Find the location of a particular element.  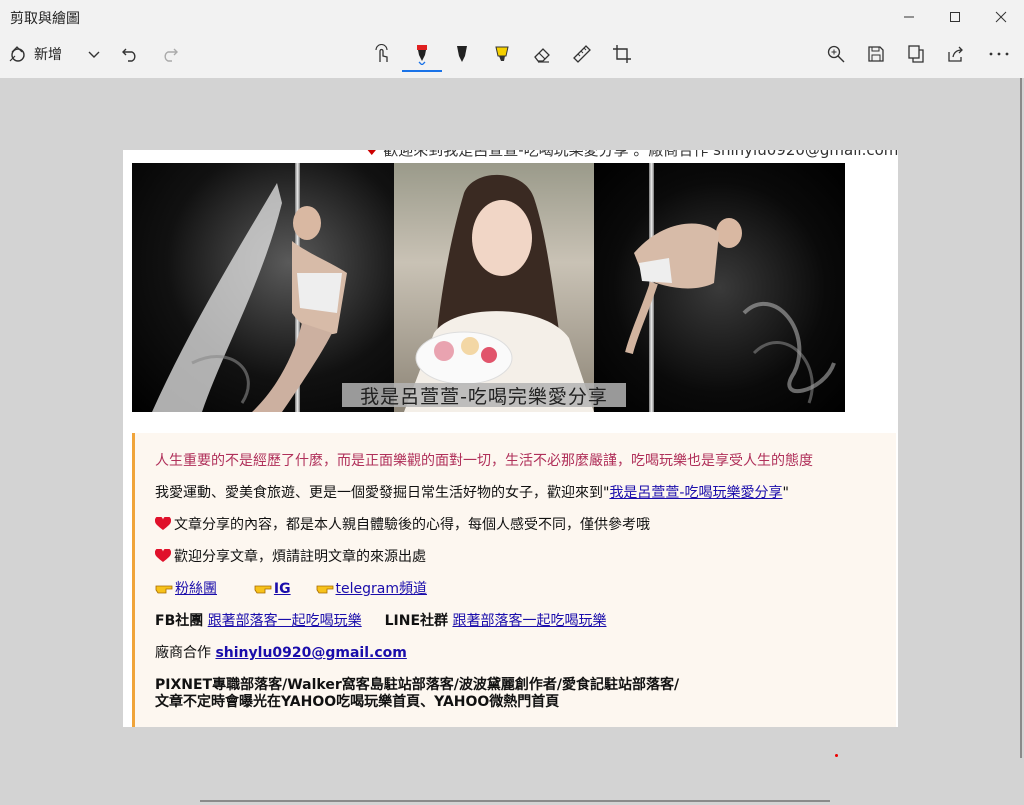

note-1-text: 文章分享的內容，都是本人親自體驗後的心得，每個人感受不同，僅供參考哦 is located at coordinates (412, 525).